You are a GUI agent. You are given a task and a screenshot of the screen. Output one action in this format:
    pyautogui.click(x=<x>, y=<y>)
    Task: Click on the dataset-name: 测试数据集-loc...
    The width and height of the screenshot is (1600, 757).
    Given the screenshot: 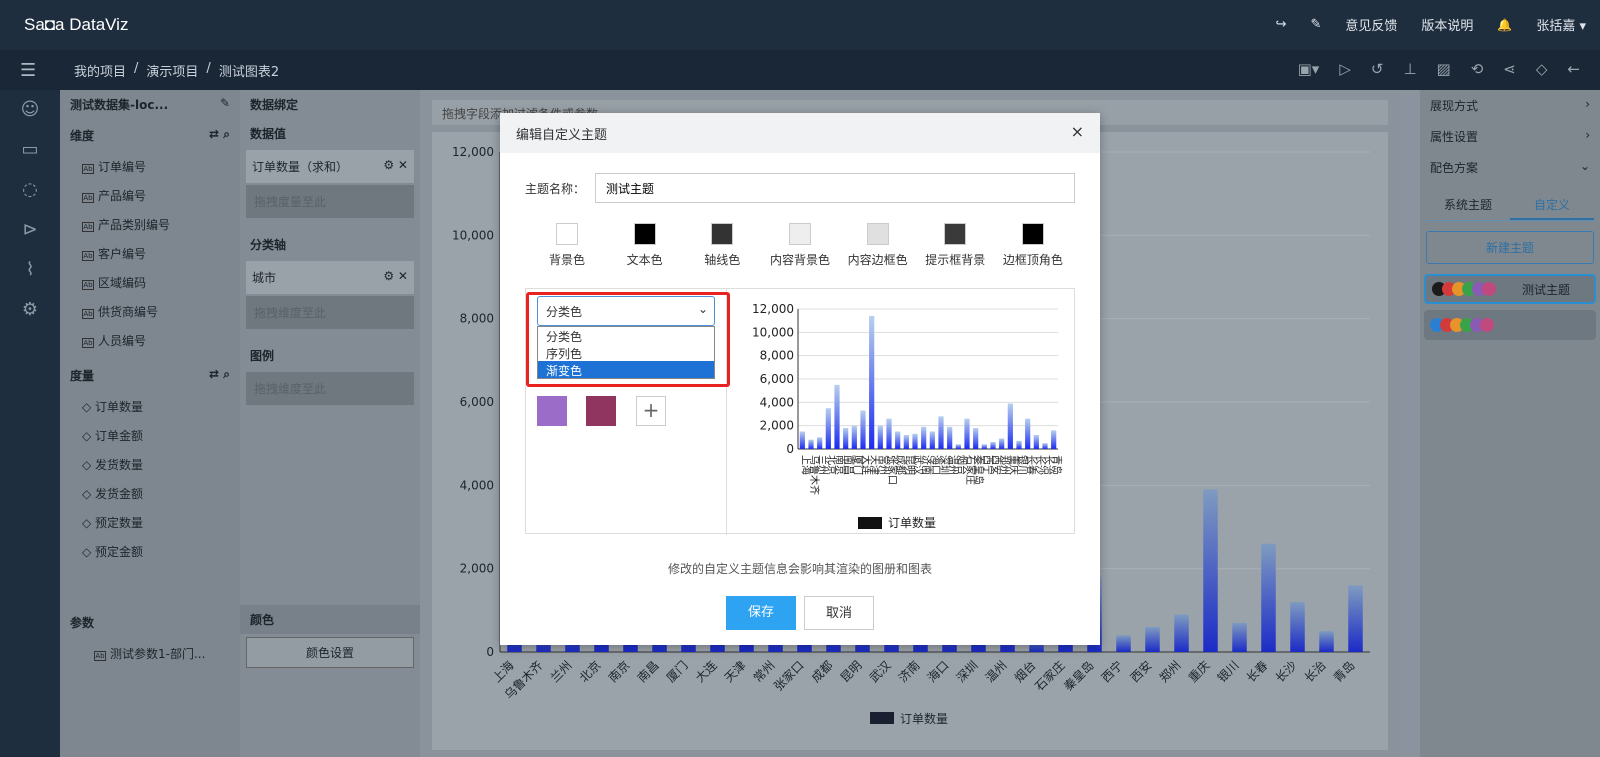 What is the action you would take?
    pyautogui.click(x=119, y=104)
    